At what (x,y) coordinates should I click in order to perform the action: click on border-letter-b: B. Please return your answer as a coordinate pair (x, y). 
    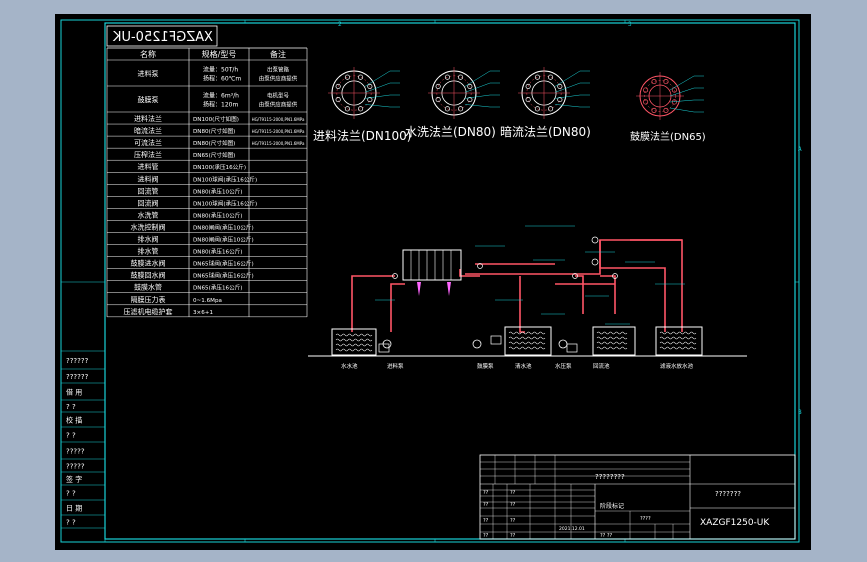
    Looking at the image, I should click on (800, 412).